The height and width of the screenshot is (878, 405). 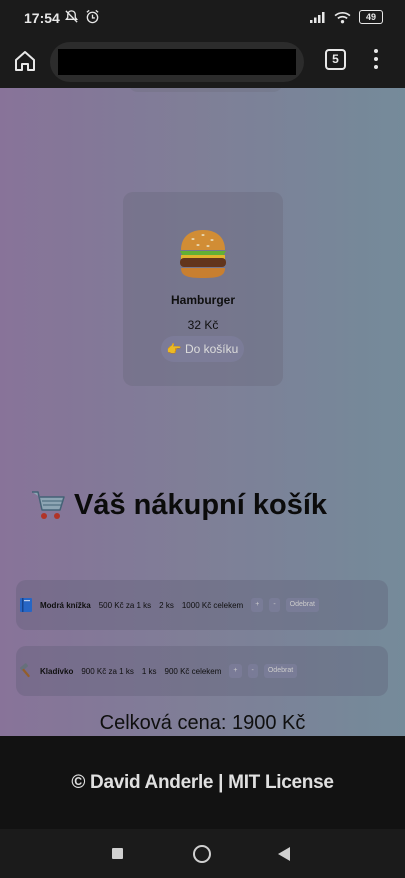 I want to click on cart-title: Váš nákupní košík, so click(x=178, y=505).